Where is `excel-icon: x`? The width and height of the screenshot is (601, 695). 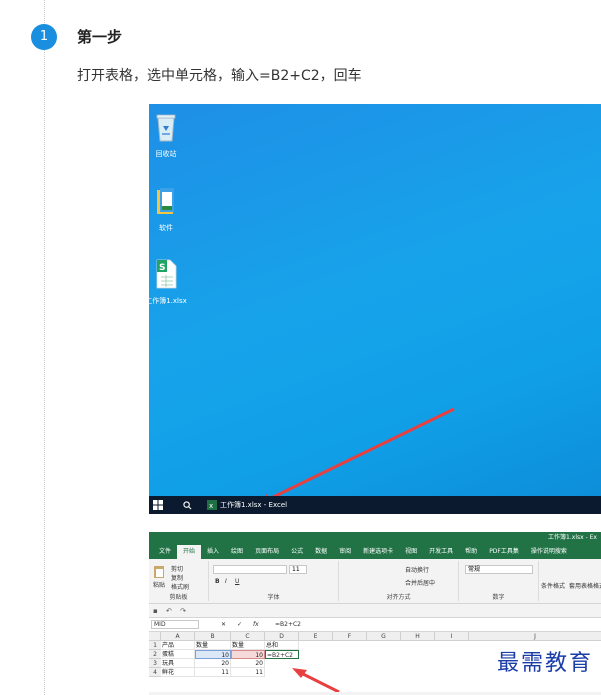
excel-icon: x is located at coordinates (212, 505).